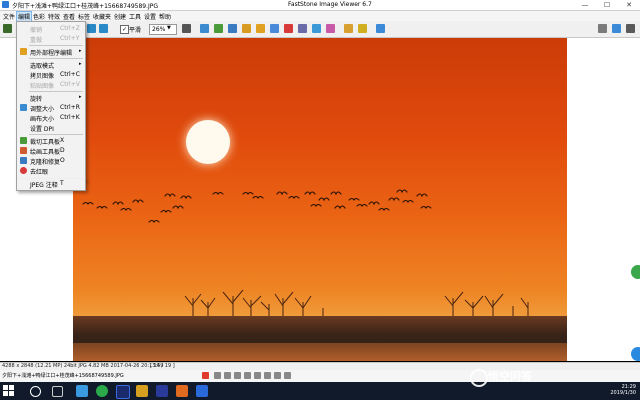 The height and width of the screenshot is (400, 640). What do you see at coordinates (23, 51) in the screenshot?
I see `external-edit-icon` at bounding box center [23, 51].